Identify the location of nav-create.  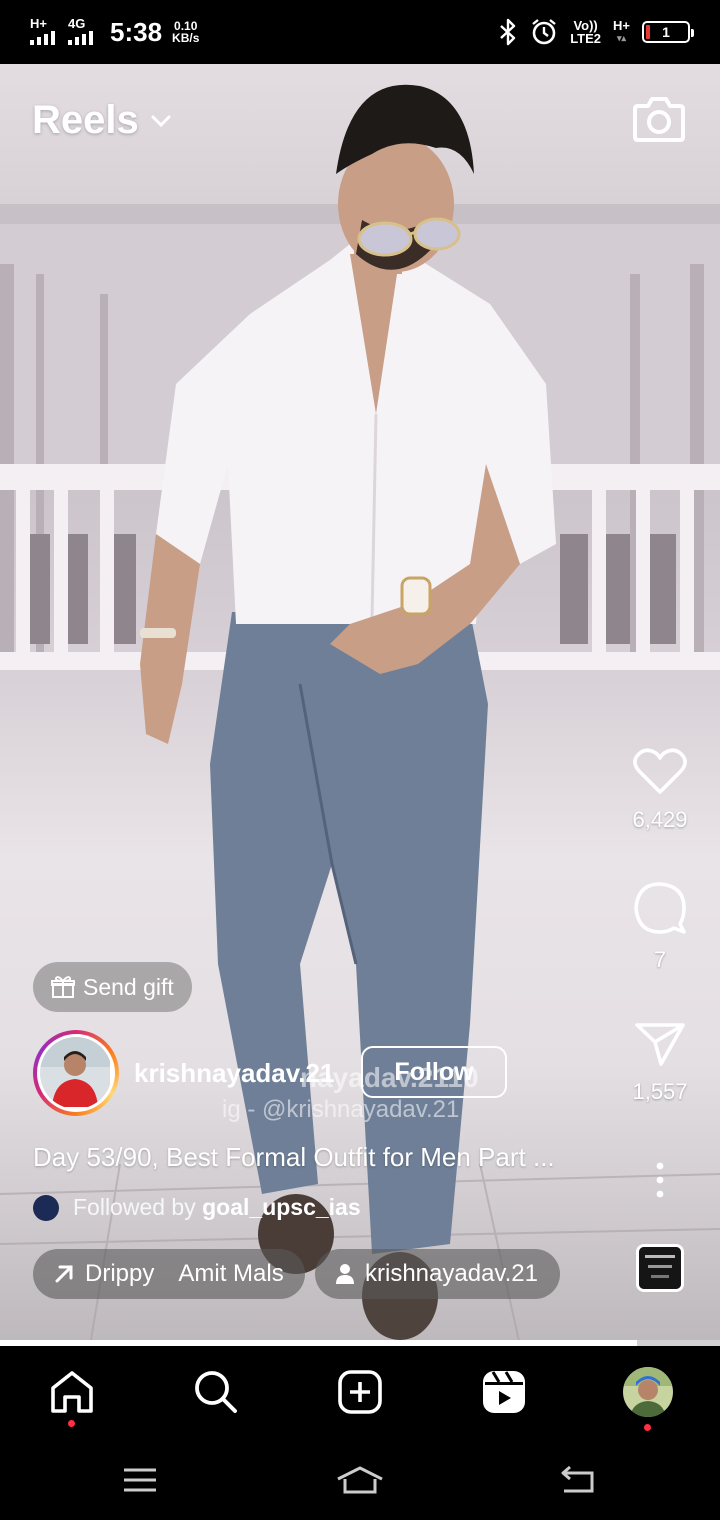
(360, 1392).